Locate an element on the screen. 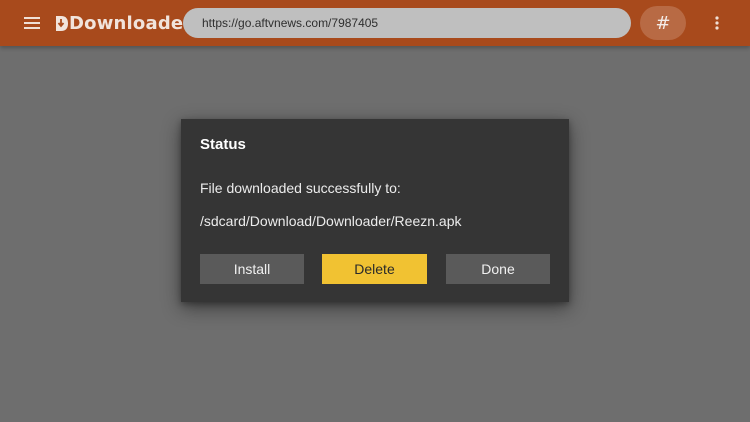 The height and width of the screenshot is (422, 750). delete-button: Delete is located at coordinates (374, 269).